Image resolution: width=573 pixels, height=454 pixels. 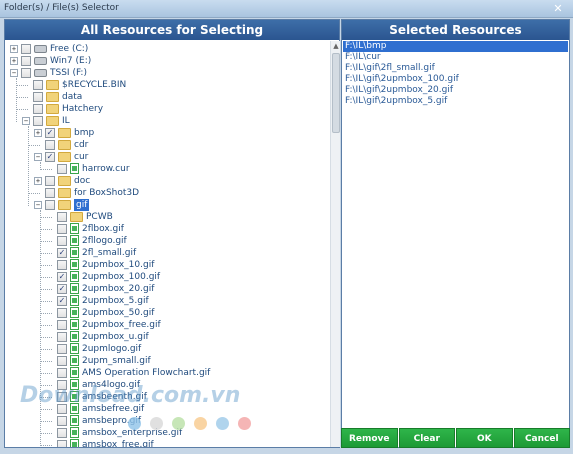 What do you see at coordinates (426, 438) in the screenshot?
I see `clear-button: Clear` at bounding box center [426, 438].